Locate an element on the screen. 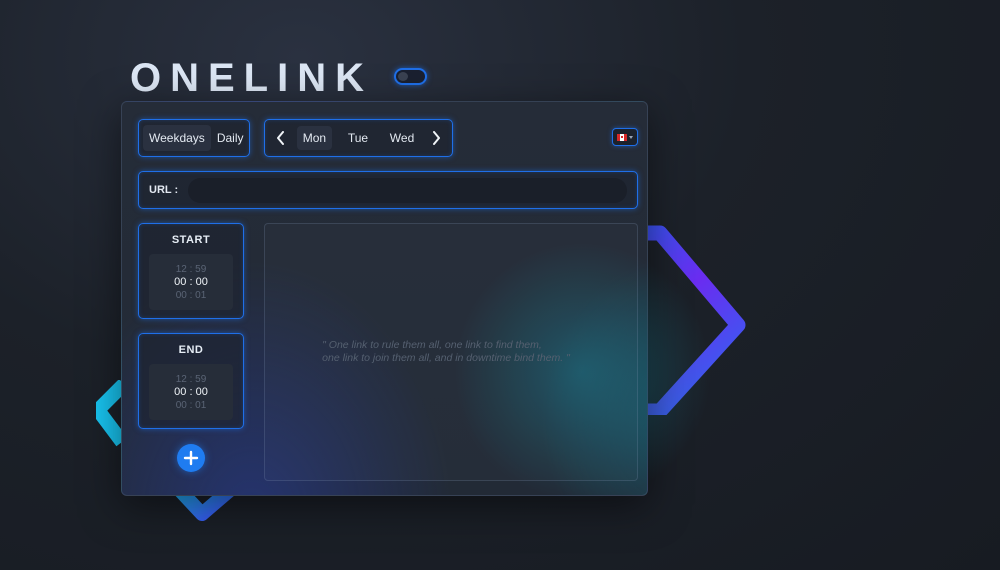 The height and width of the screenshot is (570, 1000). start-time-picker: 12 : 59 00 : 00 00 : 01 is located at coordinates (191, 282).